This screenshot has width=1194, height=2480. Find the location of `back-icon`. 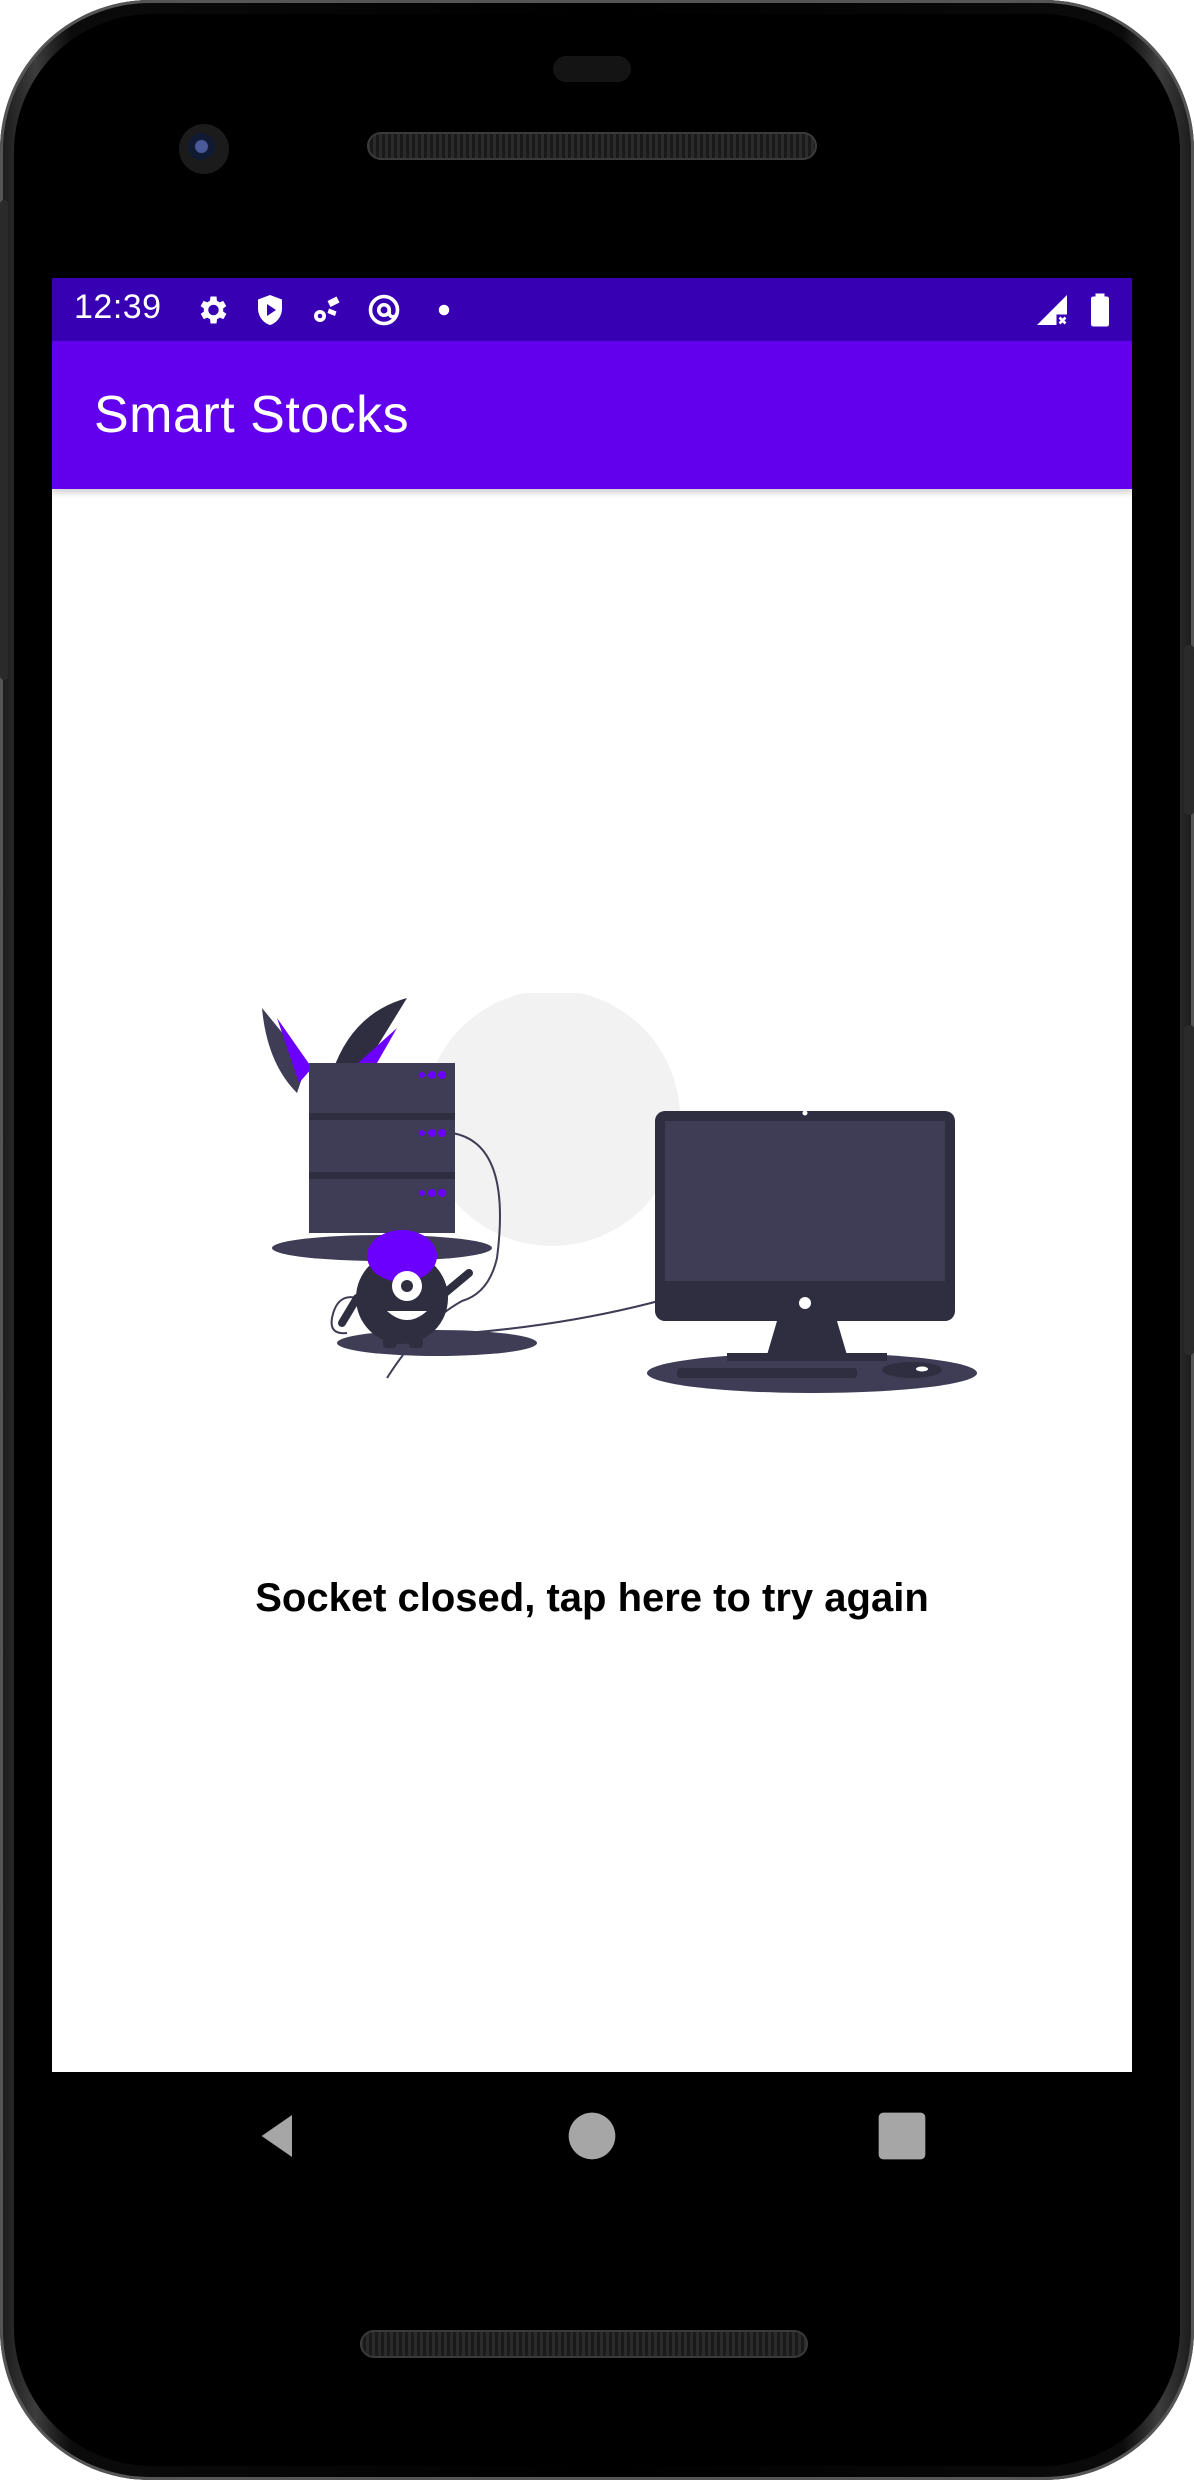

back-icon is located at coordinates (278, 2136).